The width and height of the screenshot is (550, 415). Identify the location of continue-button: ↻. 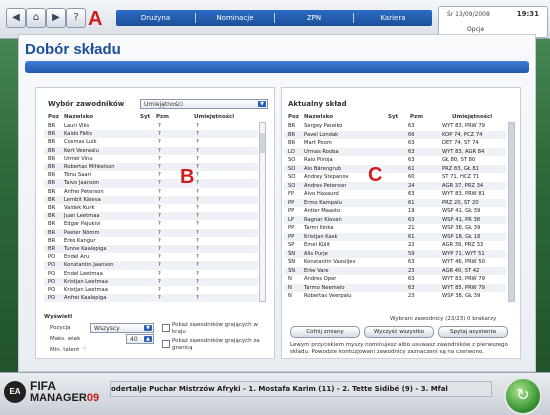
(523, 396).